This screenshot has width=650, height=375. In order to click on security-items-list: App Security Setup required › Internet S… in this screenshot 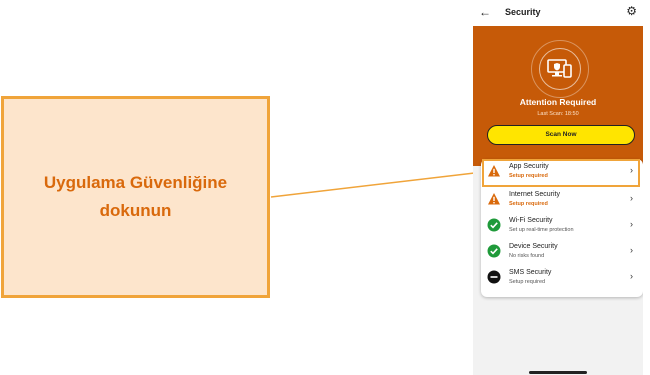, I will do `click(562, 228)`.